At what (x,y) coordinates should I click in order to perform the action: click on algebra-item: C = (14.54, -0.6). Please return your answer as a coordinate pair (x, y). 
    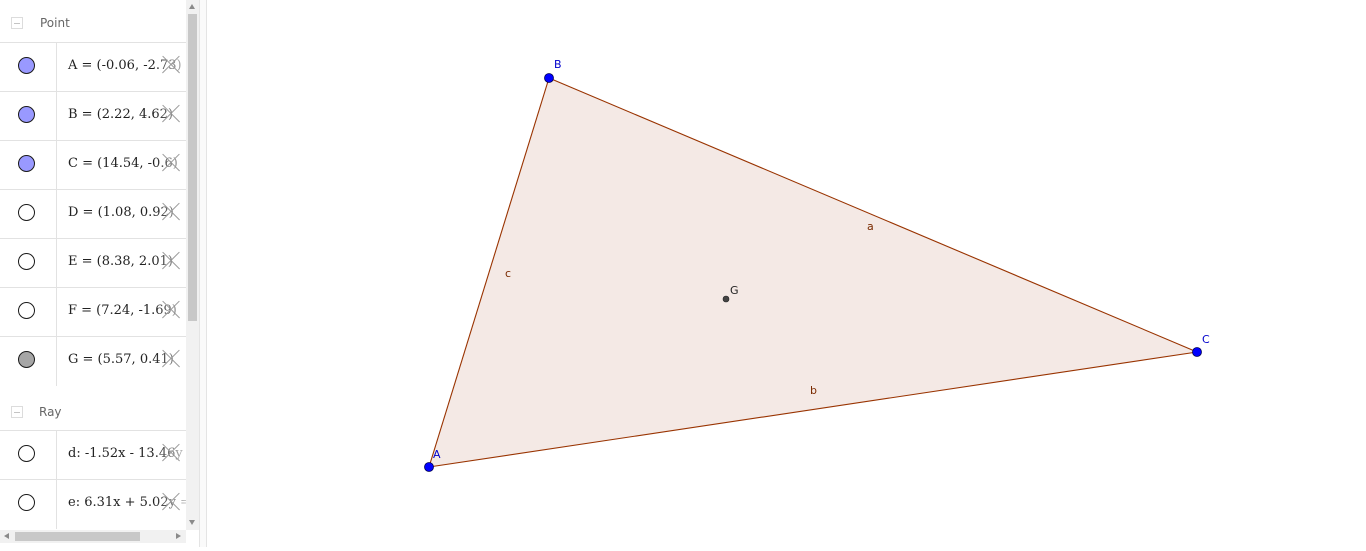
    Looking at the image, I should click on (93, 165).